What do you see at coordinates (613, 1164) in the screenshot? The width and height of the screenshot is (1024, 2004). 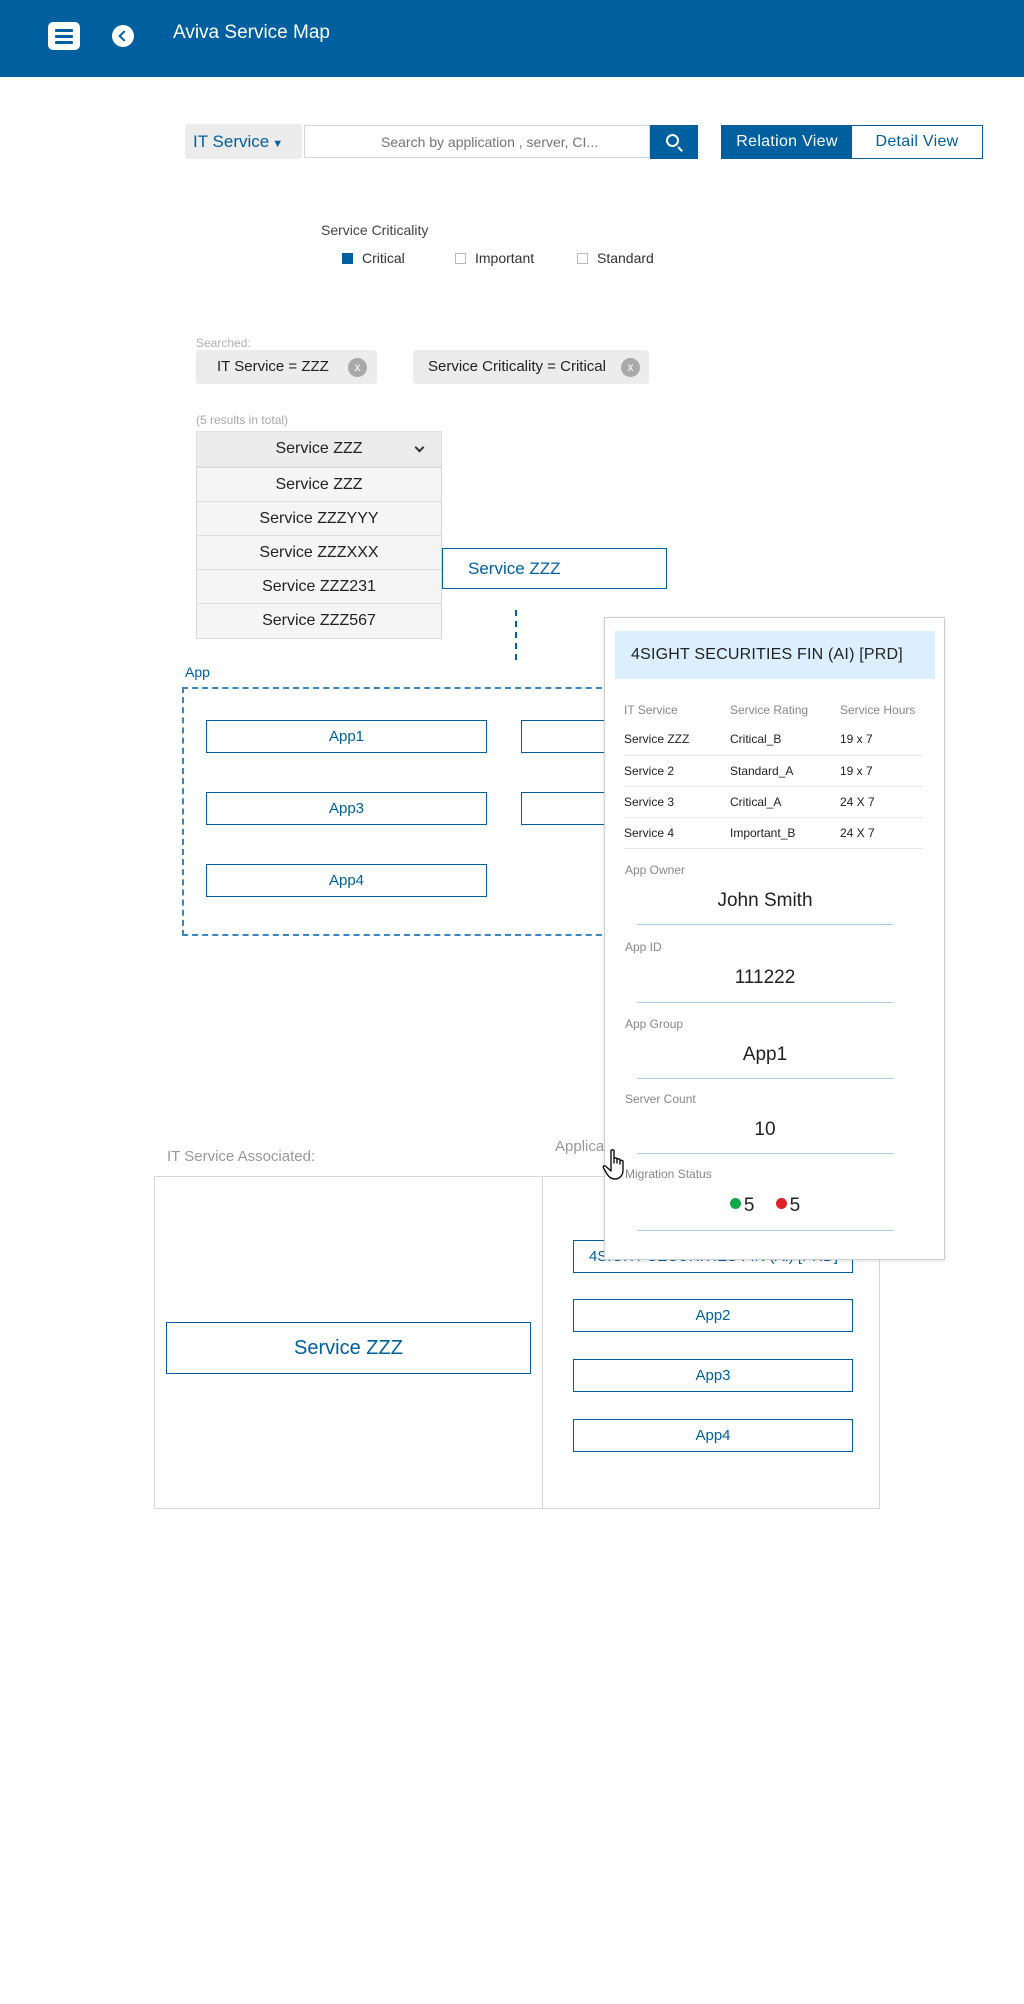 I see `hand-cursor-icon` at bounding box center [613, 1164].